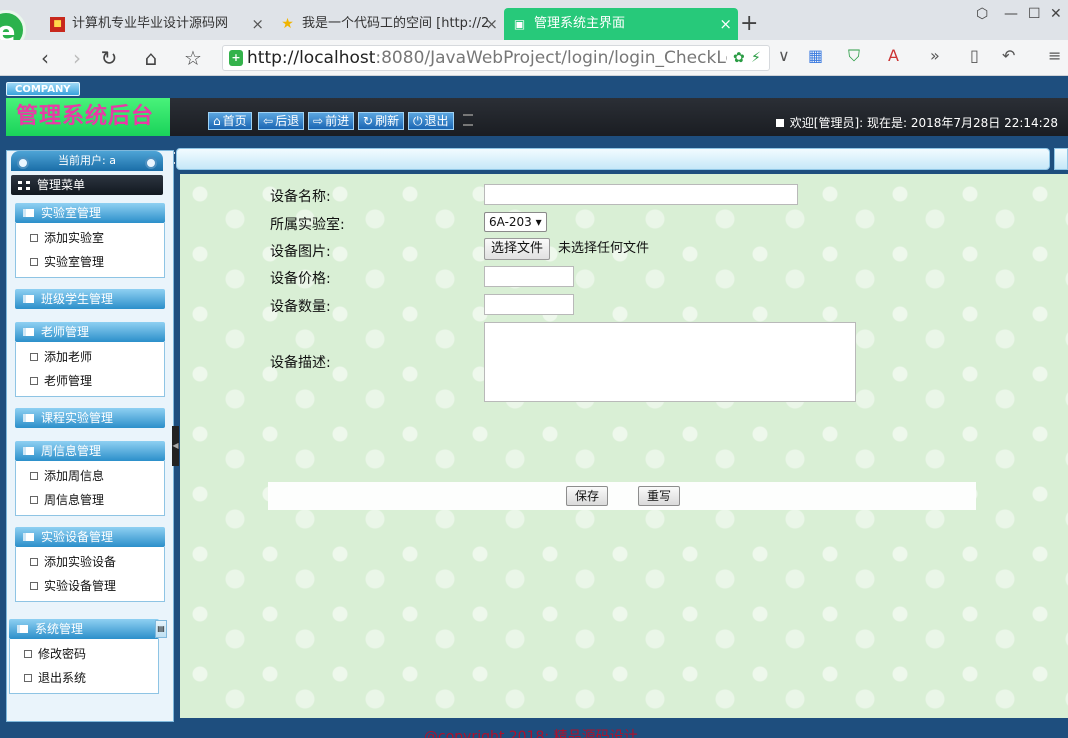  I want to click on menu-group-lab: 实验室管理 添加实验室 实验室管理, so click(90, 240).